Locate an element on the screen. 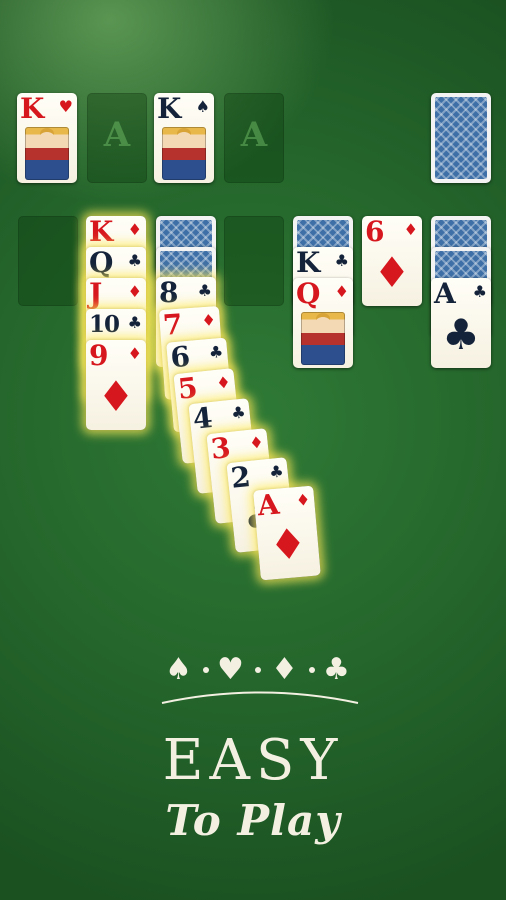 The height and width of the screenshot is (900, 506). face-down-card is located at coordinates (461, 138).